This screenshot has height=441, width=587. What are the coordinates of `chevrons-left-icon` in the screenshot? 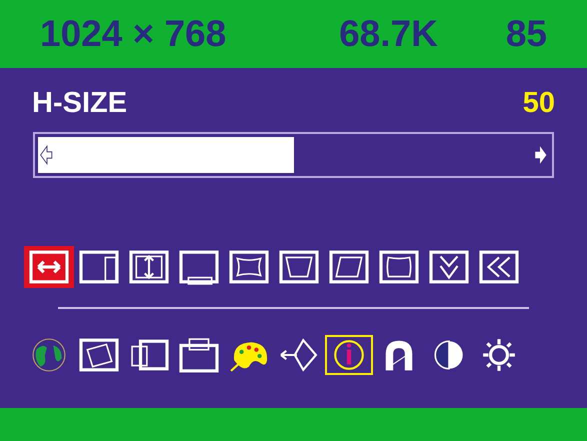 It's located at (499, 266).